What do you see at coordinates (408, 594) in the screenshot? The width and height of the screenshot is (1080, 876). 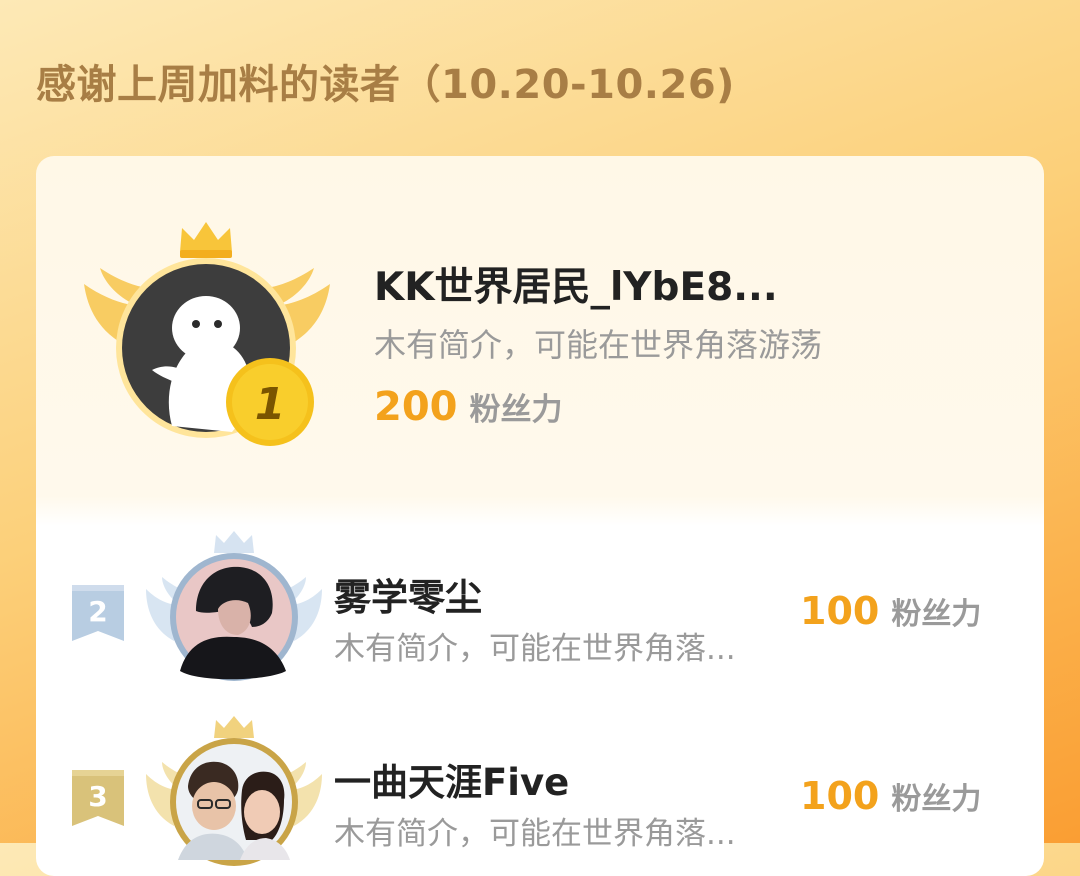 I see `reader-name: 雾学零尘` at bounding box center [408, 594].